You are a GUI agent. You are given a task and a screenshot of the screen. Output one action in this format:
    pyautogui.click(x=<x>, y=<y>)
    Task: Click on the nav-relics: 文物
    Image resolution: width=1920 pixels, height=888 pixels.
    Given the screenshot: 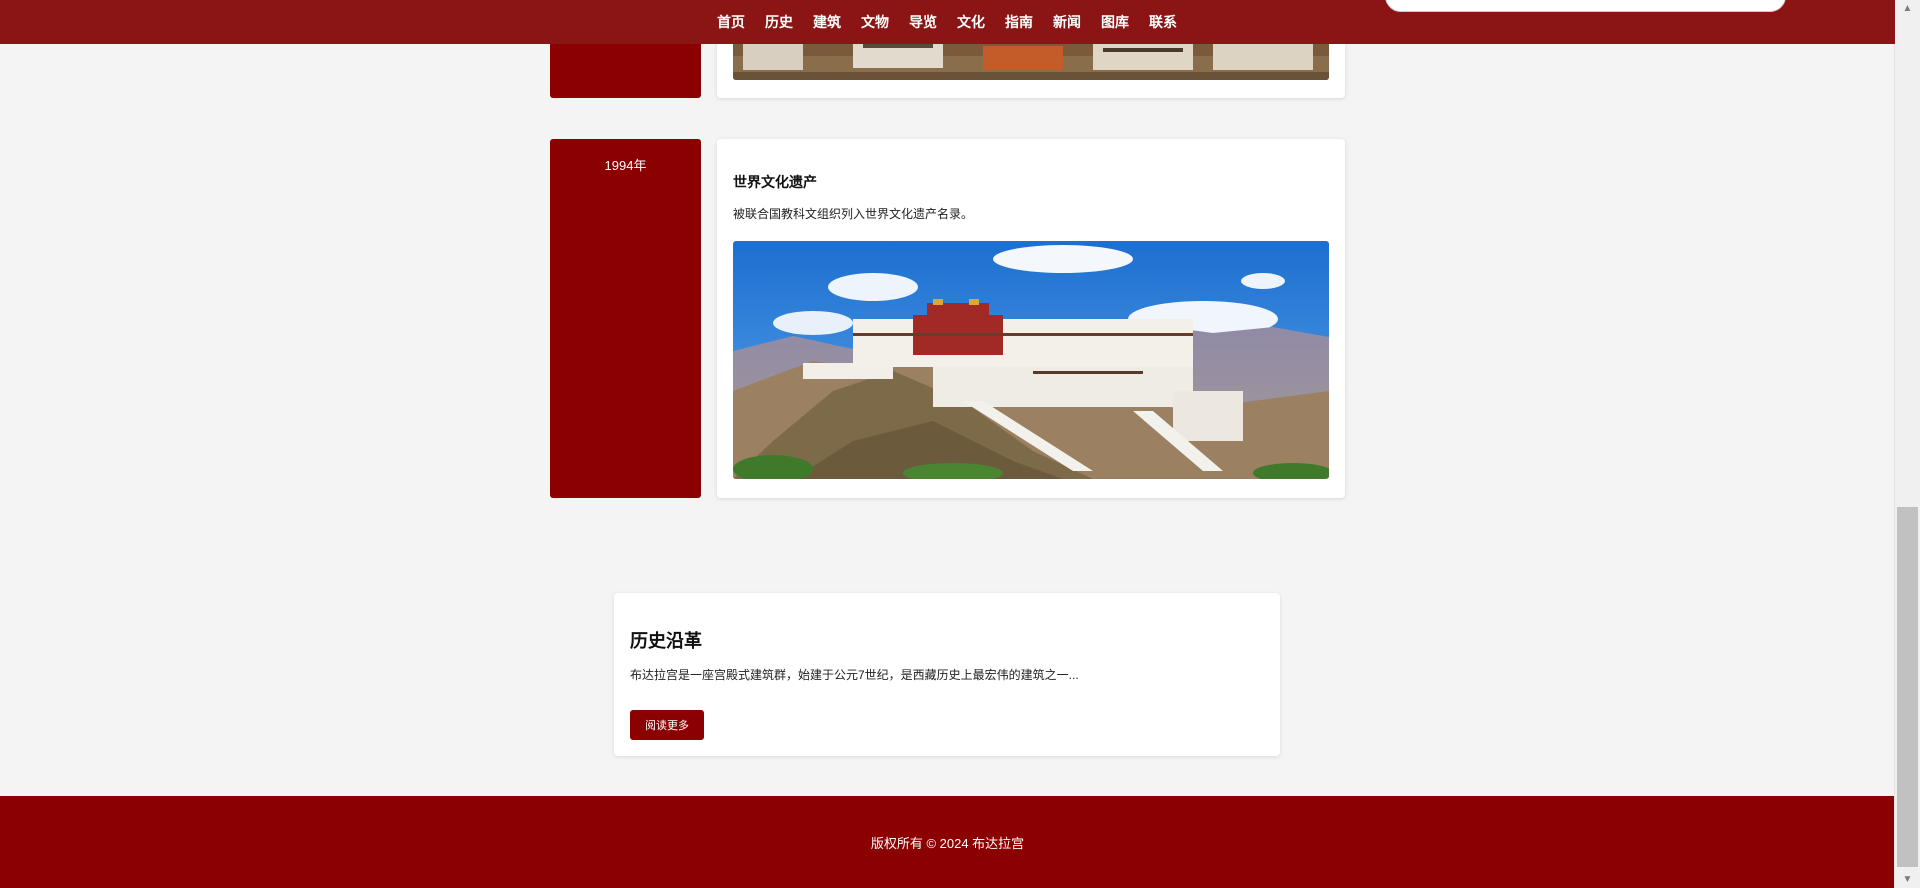 What is the action you would take?
    pyautogui.click(x=877, y=22)
    